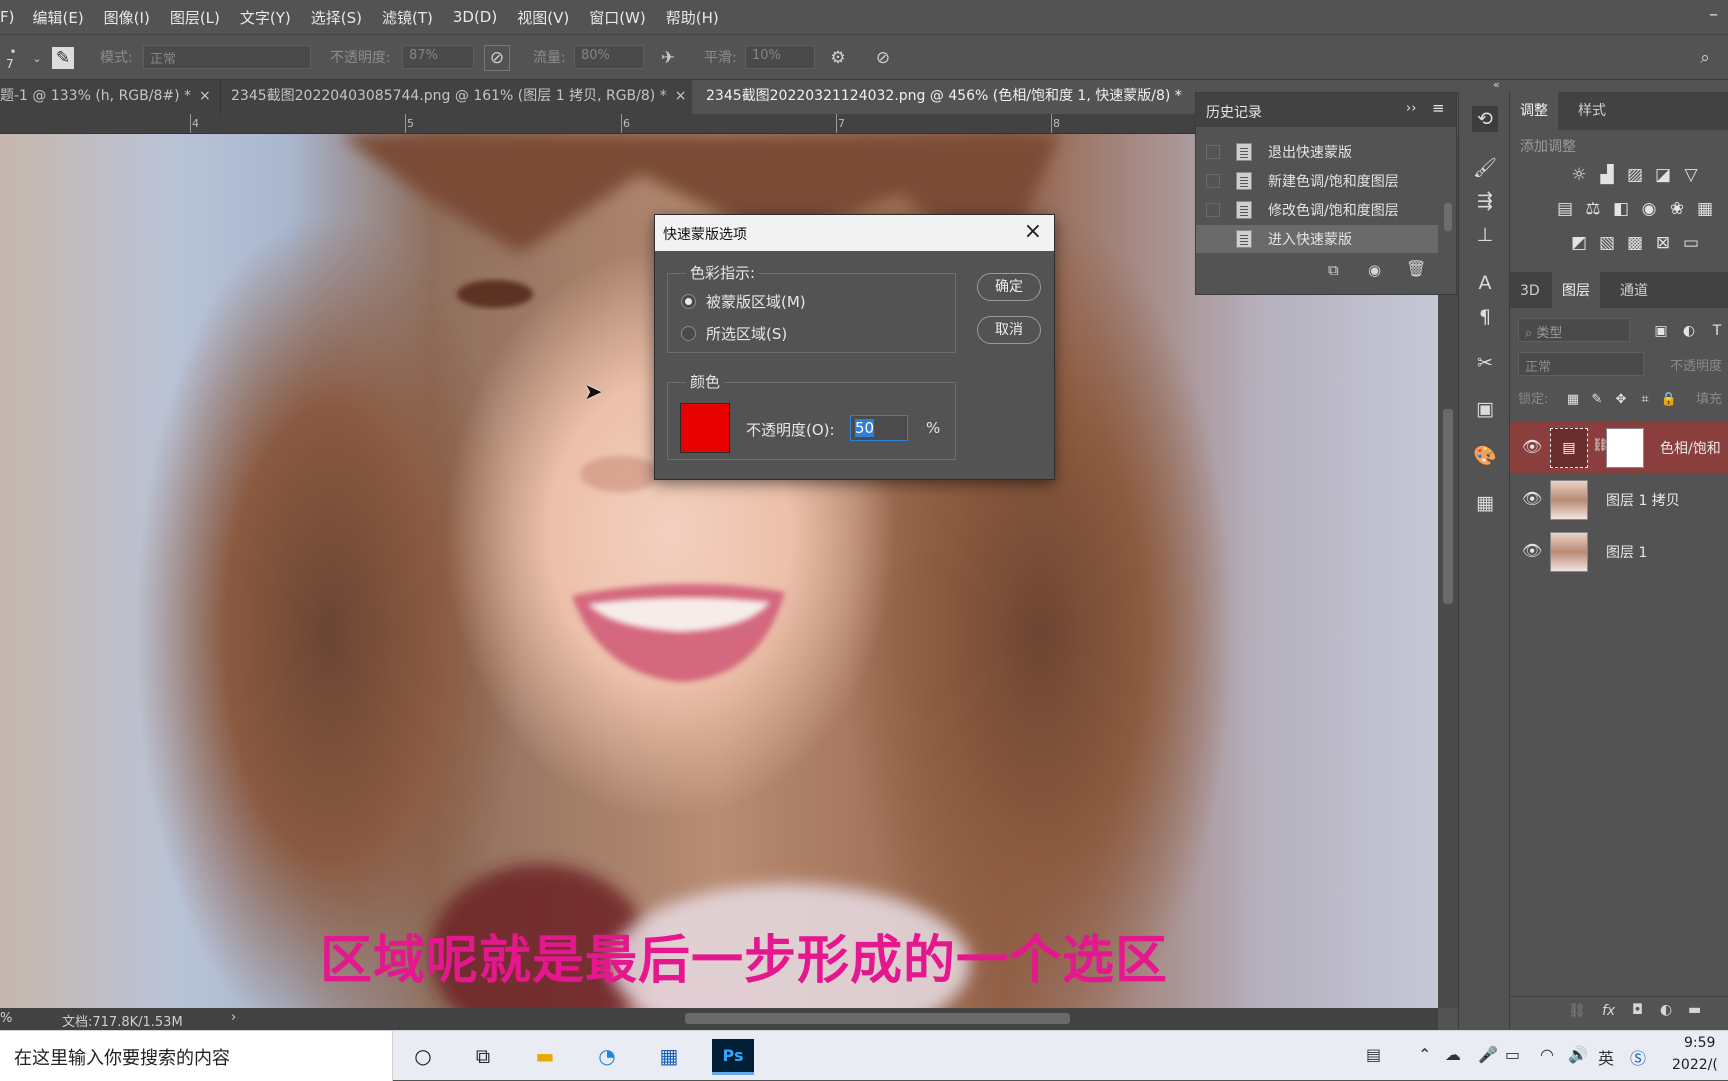  I want to click on menu-edit: 编辑(E), so click(57, 17).